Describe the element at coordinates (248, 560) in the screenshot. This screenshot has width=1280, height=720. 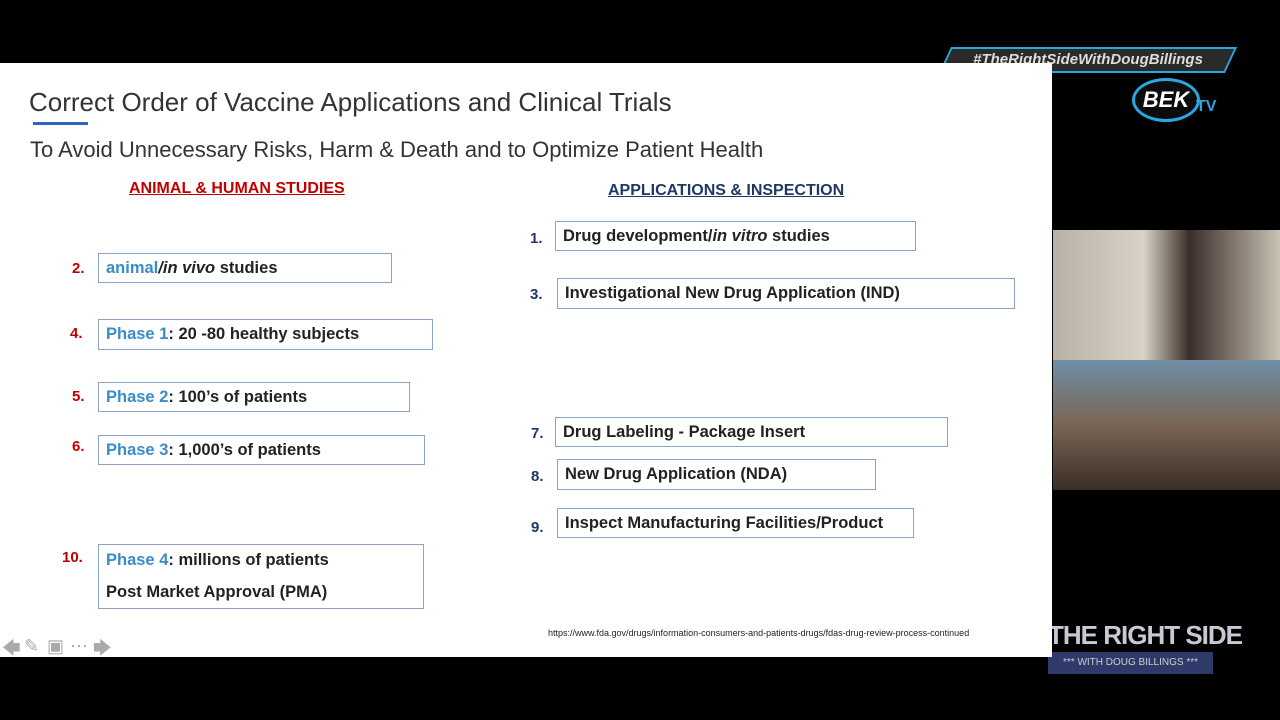
I see `step-text: : millions of patients` at that location.